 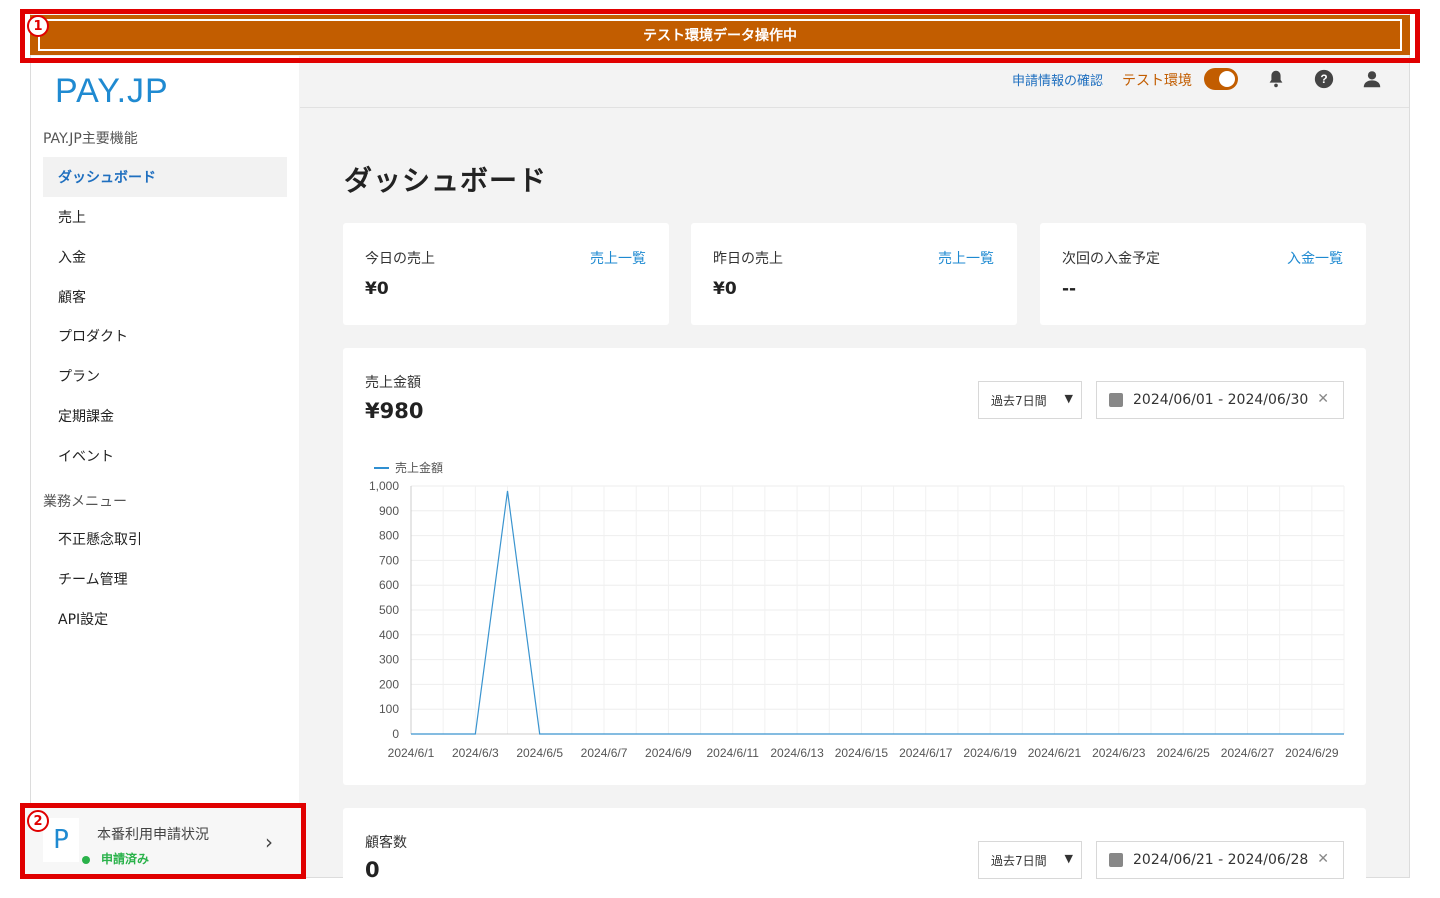 I want to click on y-tick-label: 500, so click(x=389, y=610).